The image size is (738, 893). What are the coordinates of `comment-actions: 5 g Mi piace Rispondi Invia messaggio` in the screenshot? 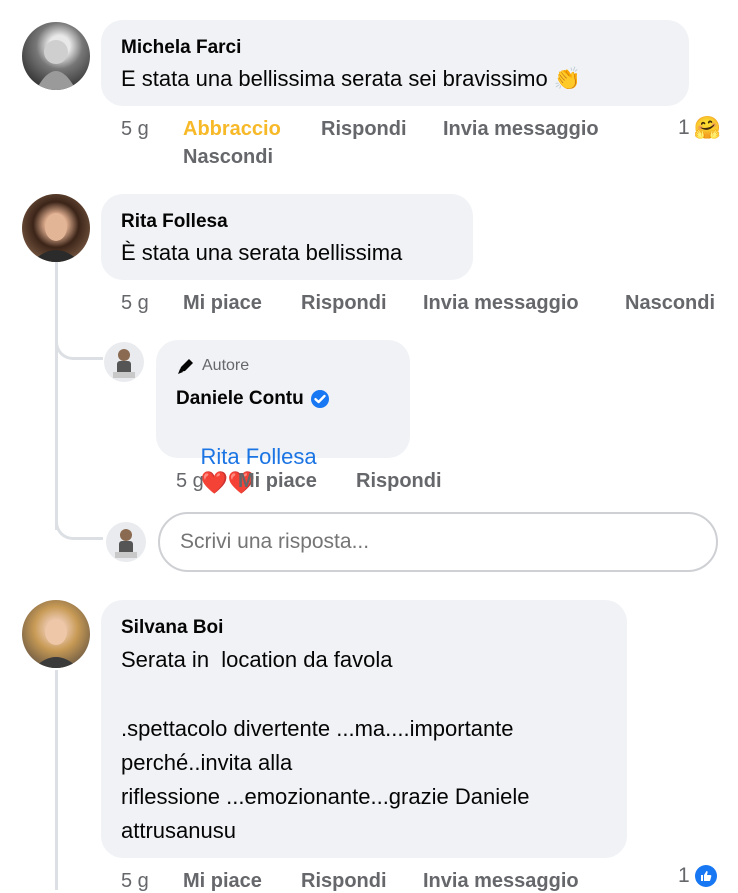 It's located at (381, 881).